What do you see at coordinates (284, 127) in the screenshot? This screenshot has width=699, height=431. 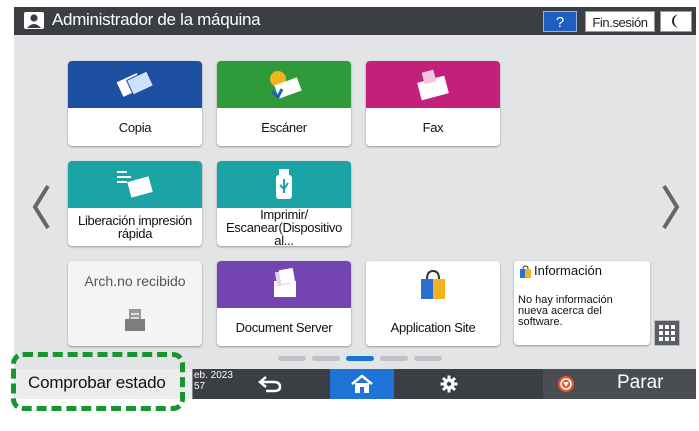 I see `tile-label: Escáner` at bounding box center [284, 127].